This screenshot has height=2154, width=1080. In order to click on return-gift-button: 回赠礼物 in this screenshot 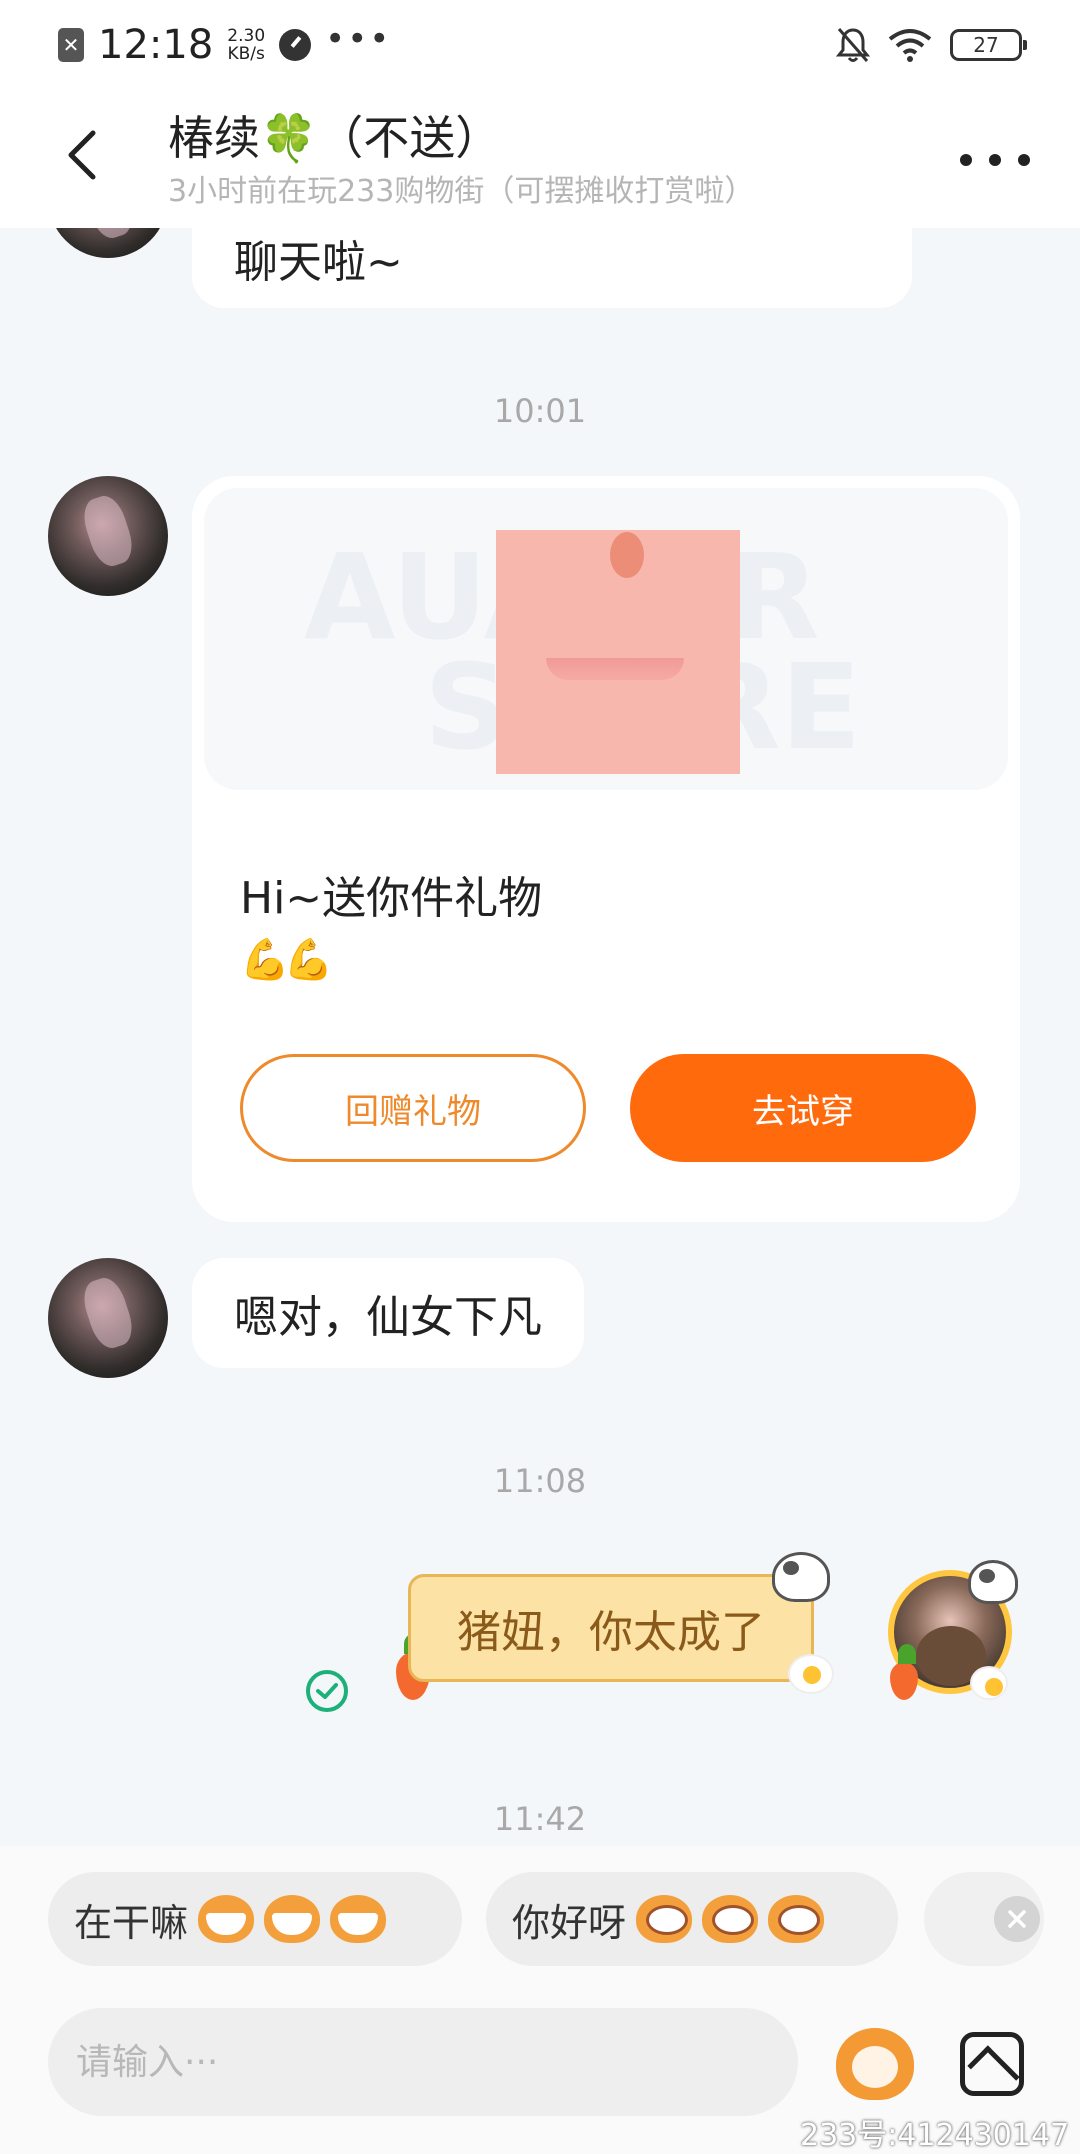, I will do `click(413, 1108)`.